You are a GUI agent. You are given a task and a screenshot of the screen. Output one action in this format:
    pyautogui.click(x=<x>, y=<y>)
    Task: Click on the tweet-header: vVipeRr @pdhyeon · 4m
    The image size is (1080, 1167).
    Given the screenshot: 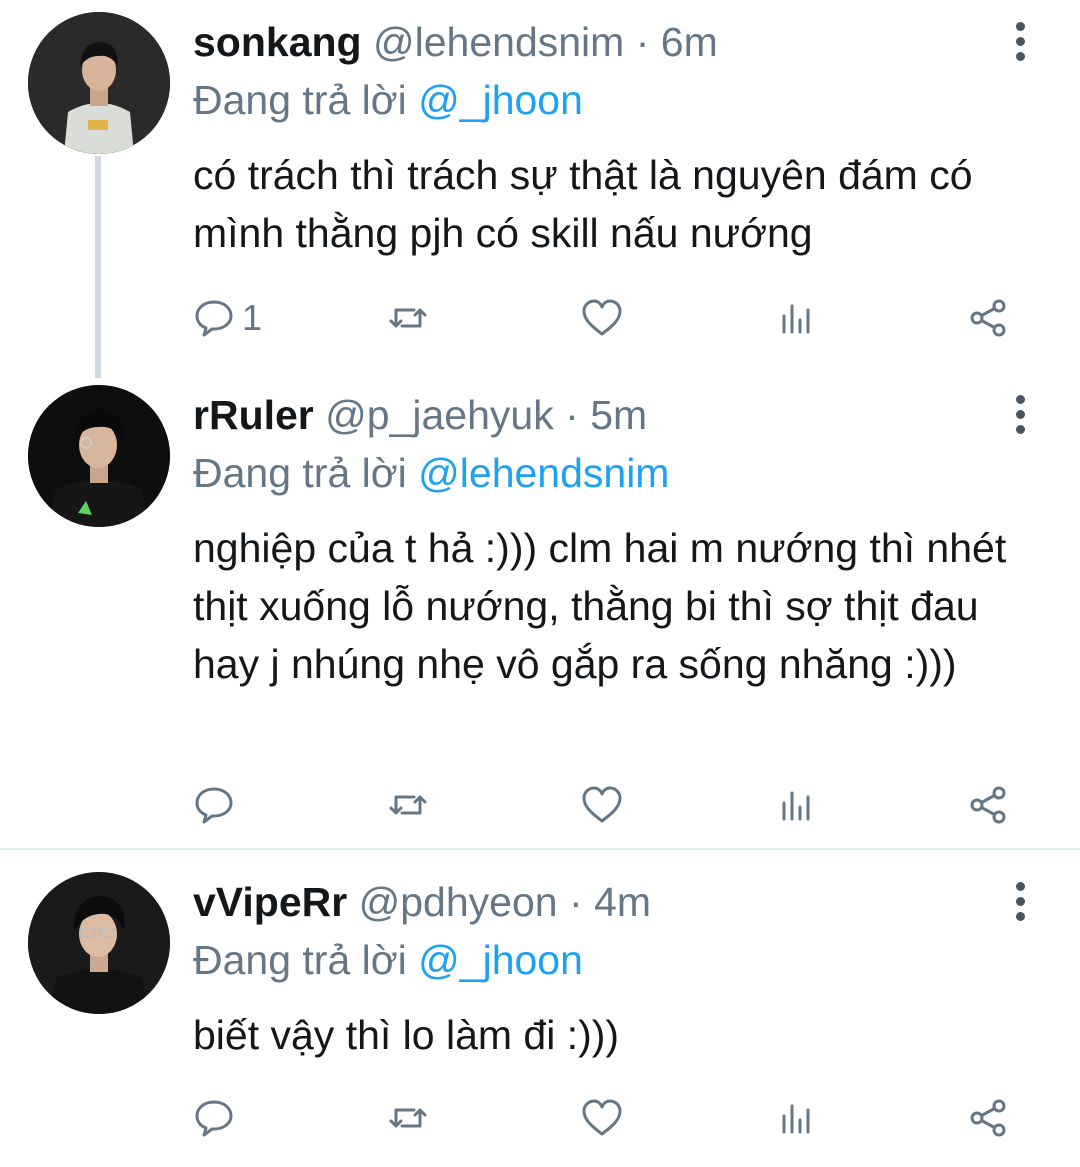 What is the action you would take?
    pyautogui.click(x=422, y=902)
    